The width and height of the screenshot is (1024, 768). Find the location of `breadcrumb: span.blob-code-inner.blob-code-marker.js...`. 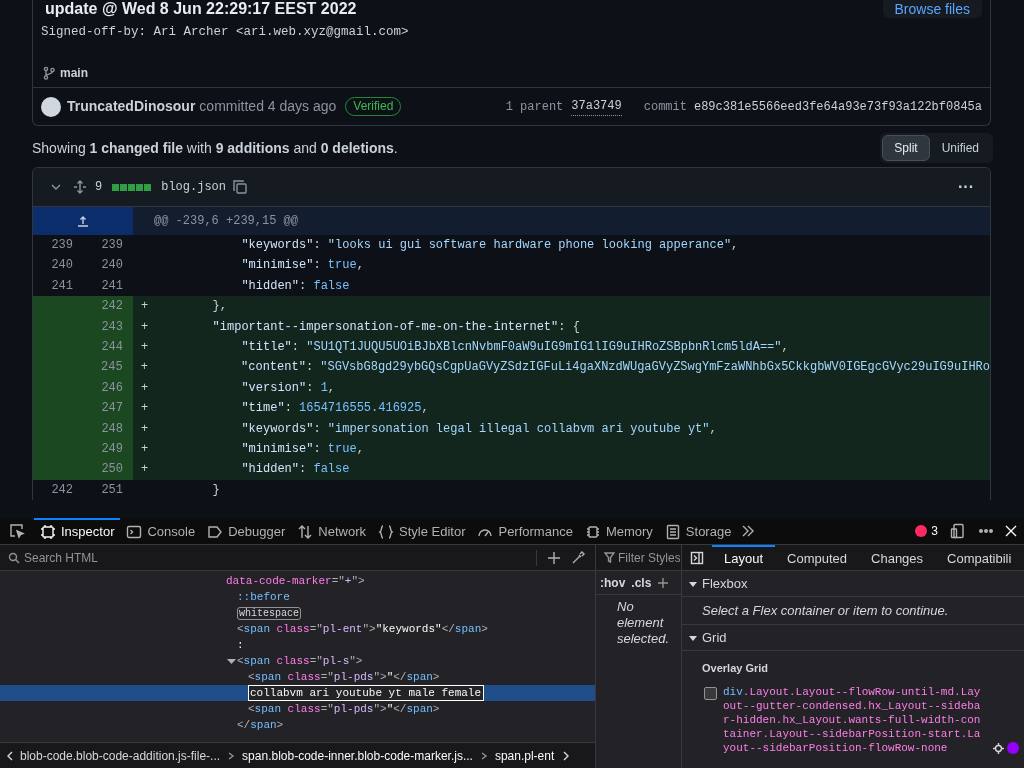

breadcrumb: span.blob-code-inner.blob-code-marker.js... is located at coordinates (357, 755).